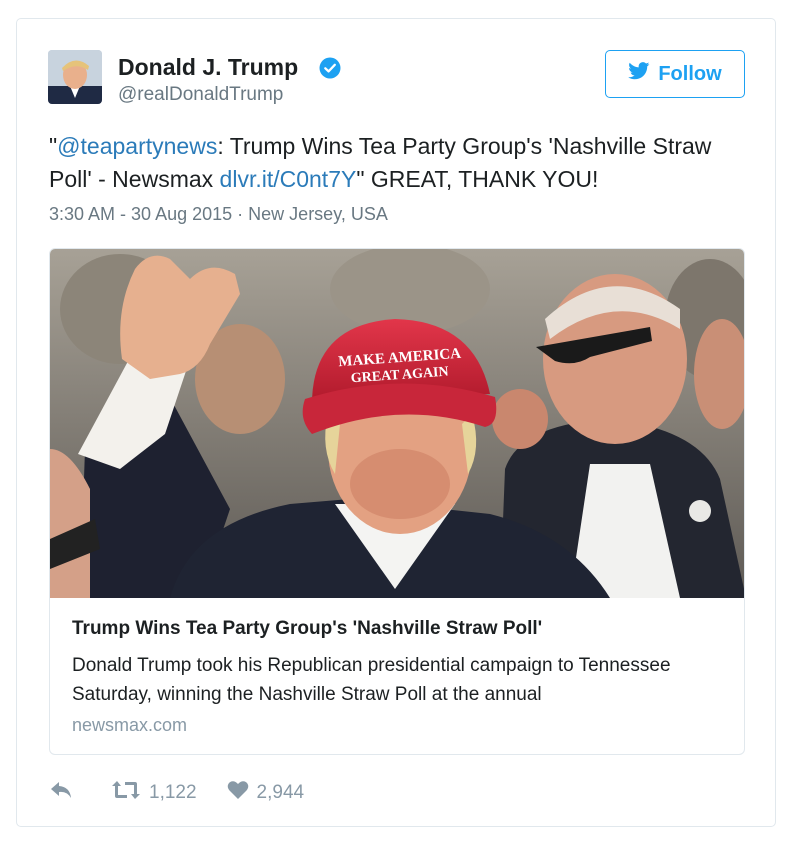 The height and width of the screenshot is (848, 799). I want to click on like-action: 2,944, so click(266, 793).